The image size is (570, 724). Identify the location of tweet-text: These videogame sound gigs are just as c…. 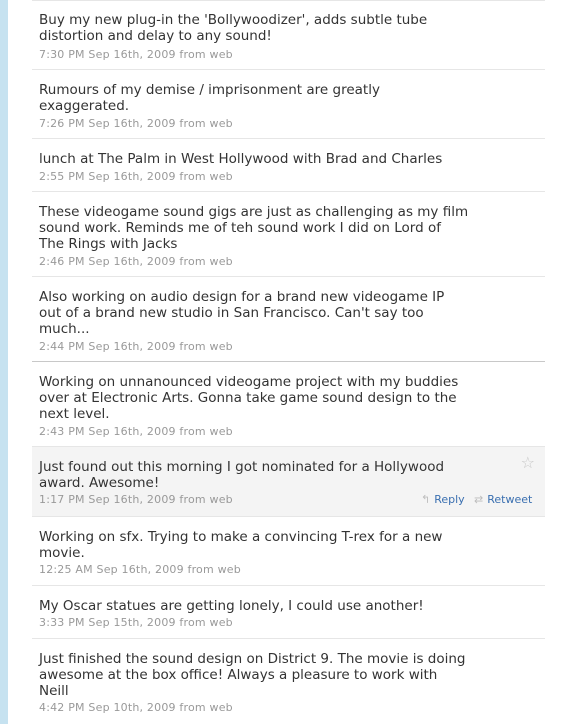
(254, 228).